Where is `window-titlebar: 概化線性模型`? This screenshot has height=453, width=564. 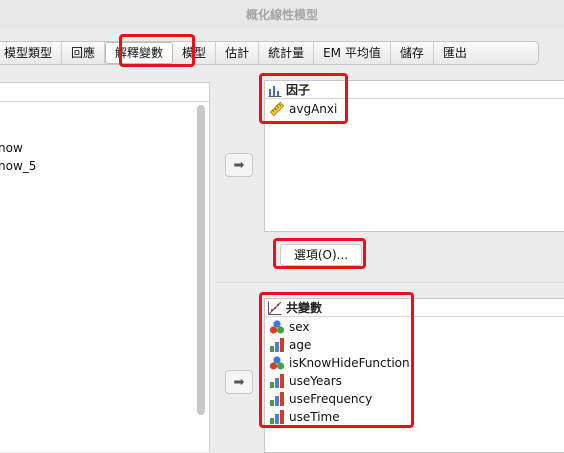 window-titlebar: 概化線性模型 is located at coordinates (282, 14).